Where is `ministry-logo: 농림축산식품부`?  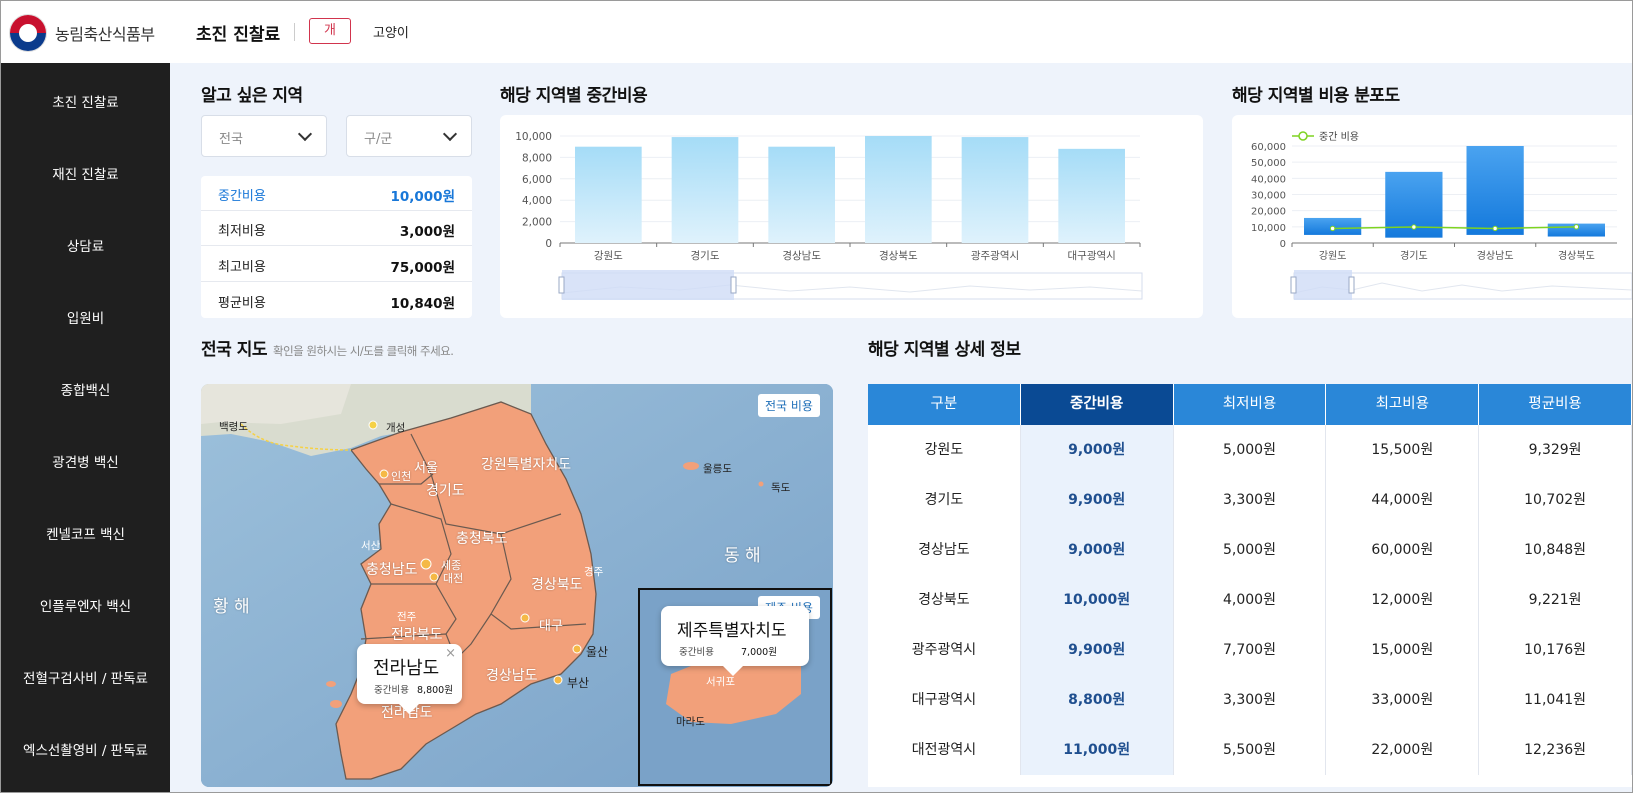 ministry-logo: 농림축산식품부 is located at coordinates (82, 33).